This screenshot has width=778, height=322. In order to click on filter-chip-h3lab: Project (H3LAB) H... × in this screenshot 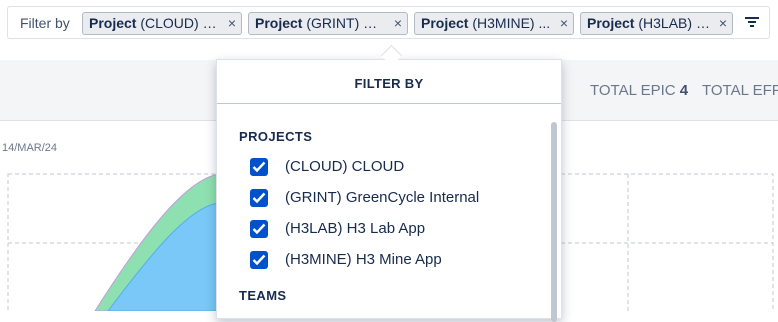, I will do `click(656, 23)`.